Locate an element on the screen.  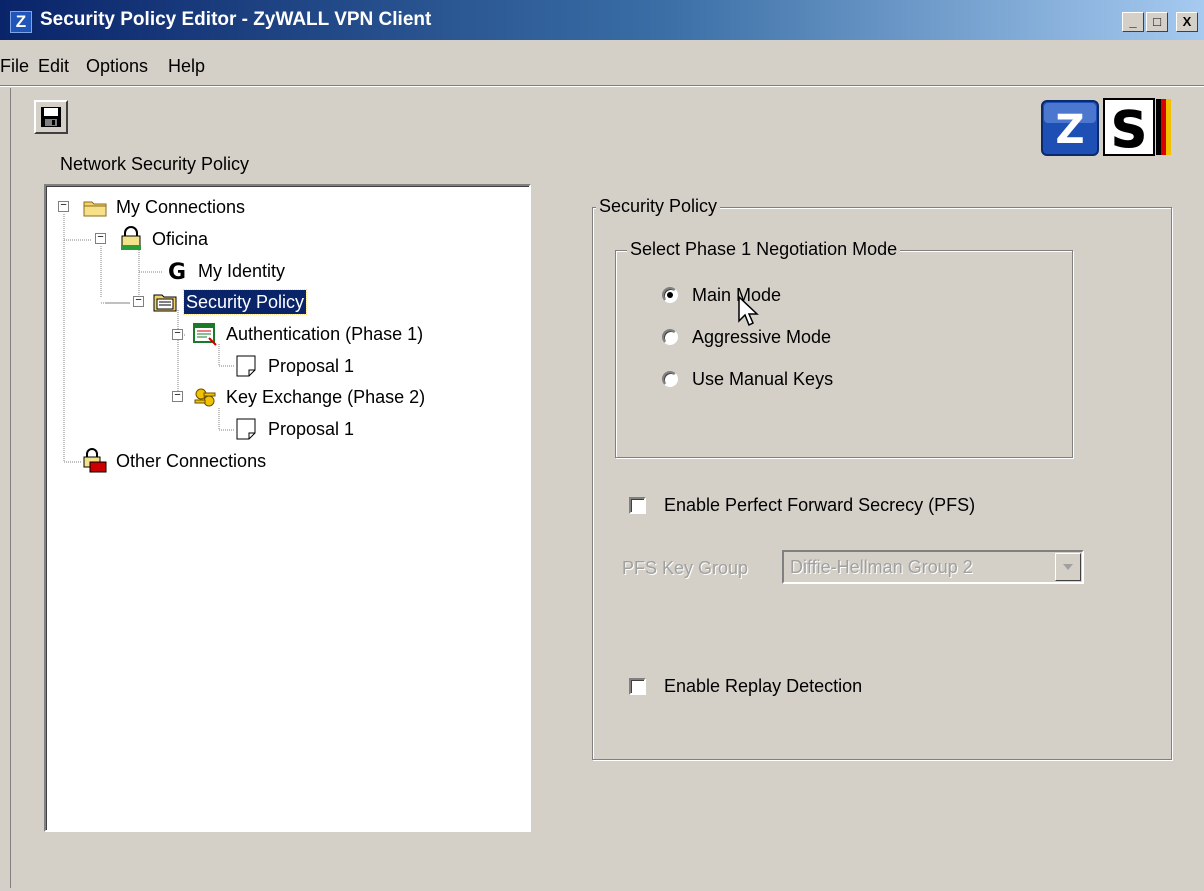
identity-icon: G is located at coordinates (177, 272).